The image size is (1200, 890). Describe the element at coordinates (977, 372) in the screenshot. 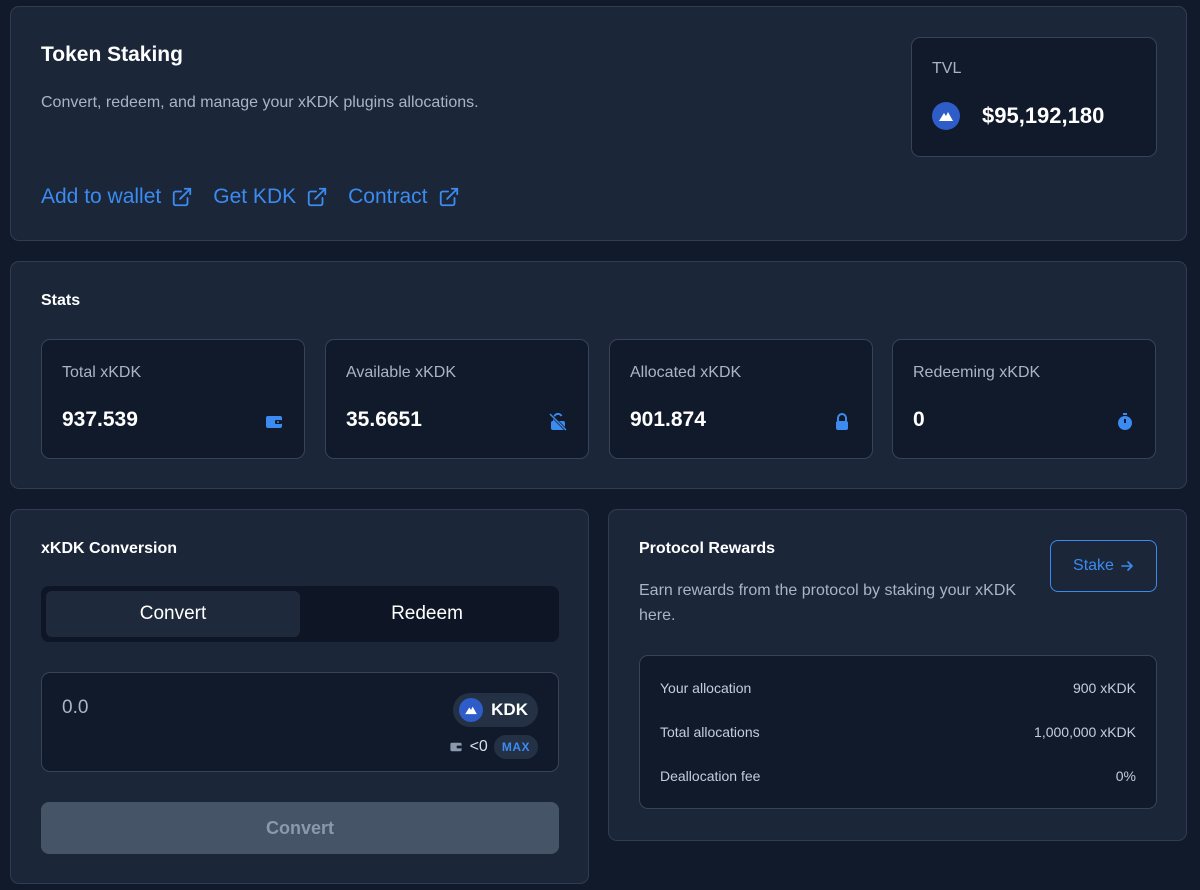

I see `stat-label: Redeeming xKDK` at that location.